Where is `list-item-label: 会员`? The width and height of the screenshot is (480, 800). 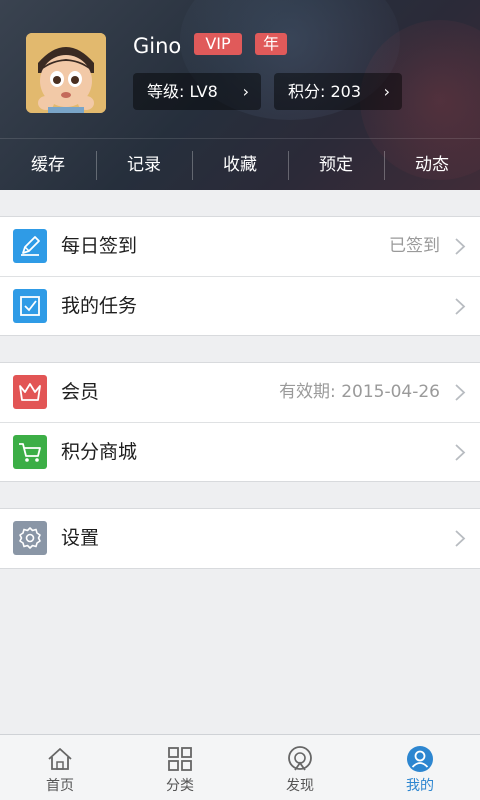
list-item-label: 会员 is located at coordinates (80, 392).